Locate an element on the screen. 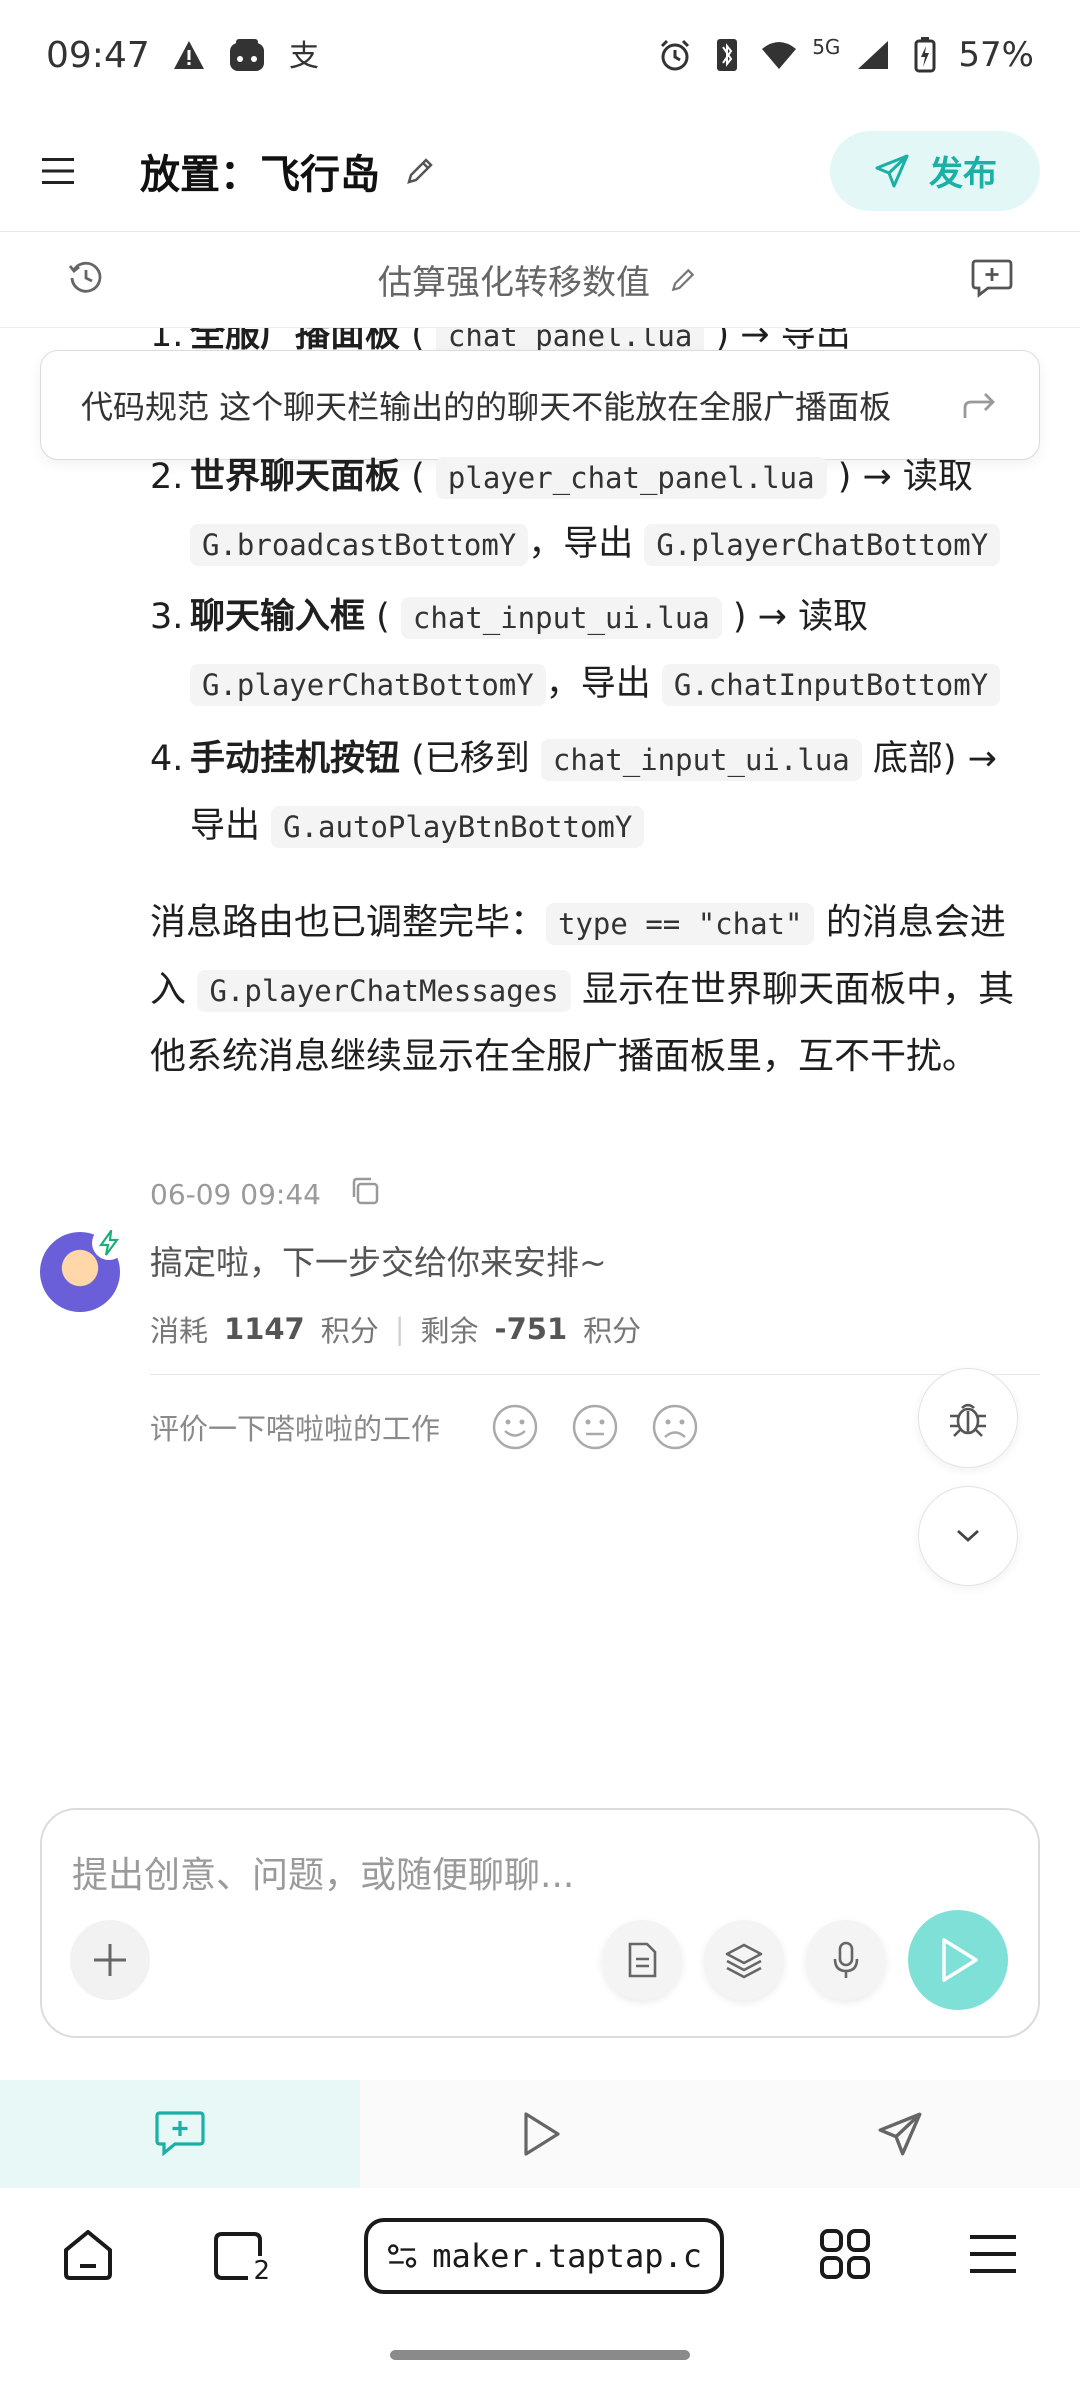 The height and width of the screenshot is (2388, 1080). points-remaining-value: -751 is located at coordinates (531, 1329).